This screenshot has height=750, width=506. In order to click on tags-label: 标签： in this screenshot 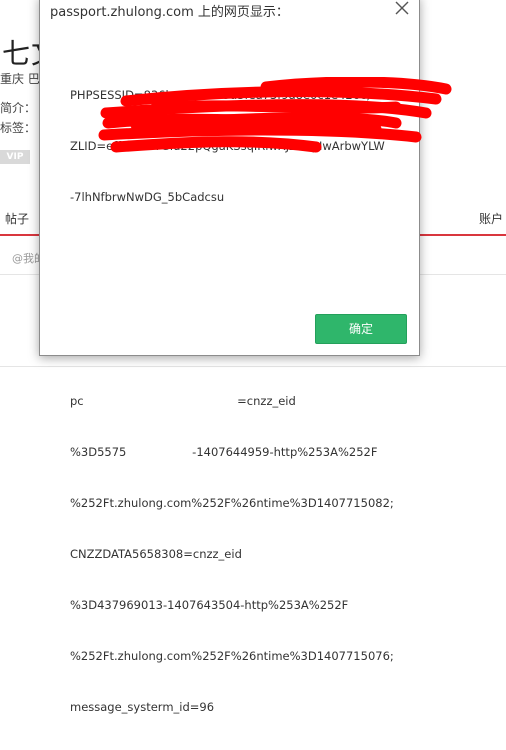, I will do `click(18, 128)`.